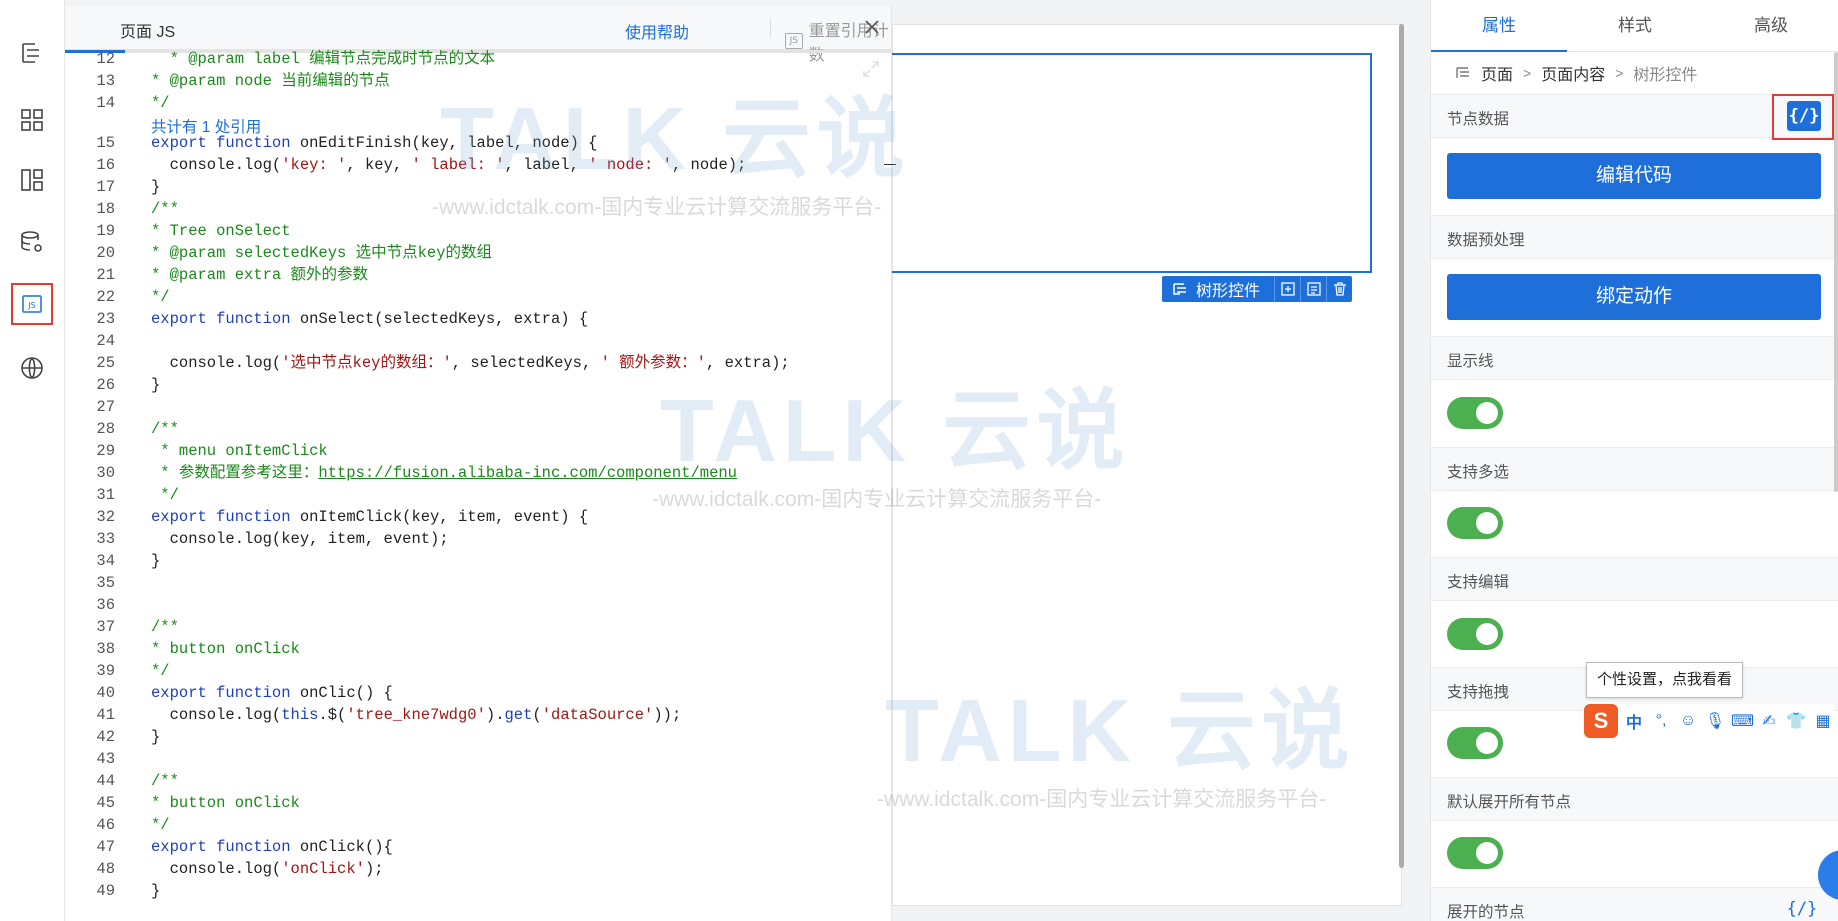 This screenshot has height=921, width=1838. Describe the element at coordinates (32, 52) in the screenshot. I see `outline-tree-icon` at that location.